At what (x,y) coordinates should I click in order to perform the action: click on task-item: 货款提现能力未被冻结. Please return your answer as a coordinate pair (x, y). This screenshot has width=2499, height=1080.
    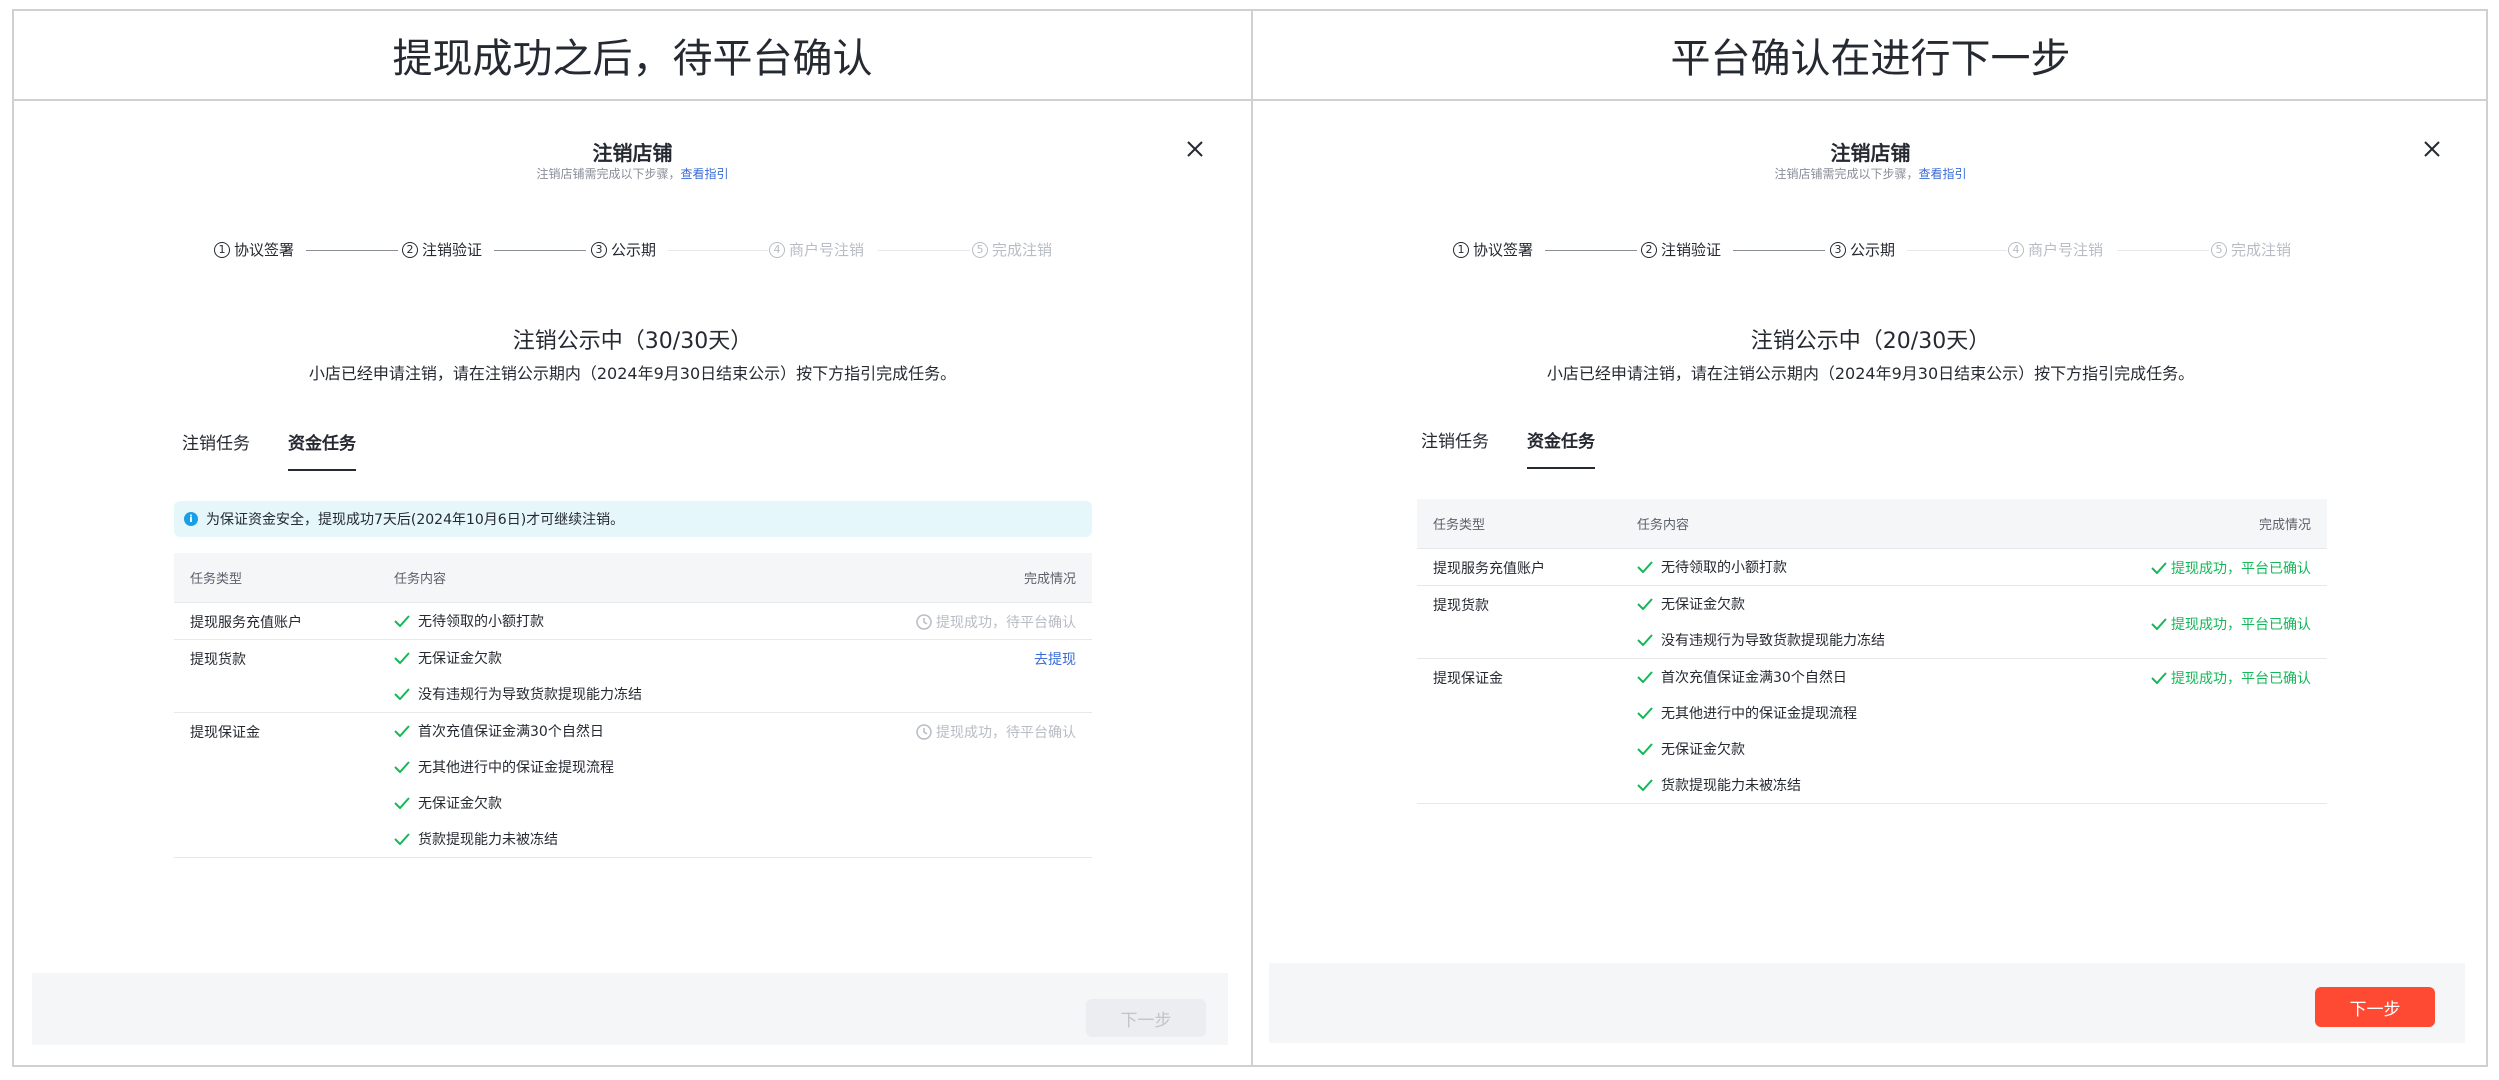
    Looking at the image, I should click on (1862, 785).